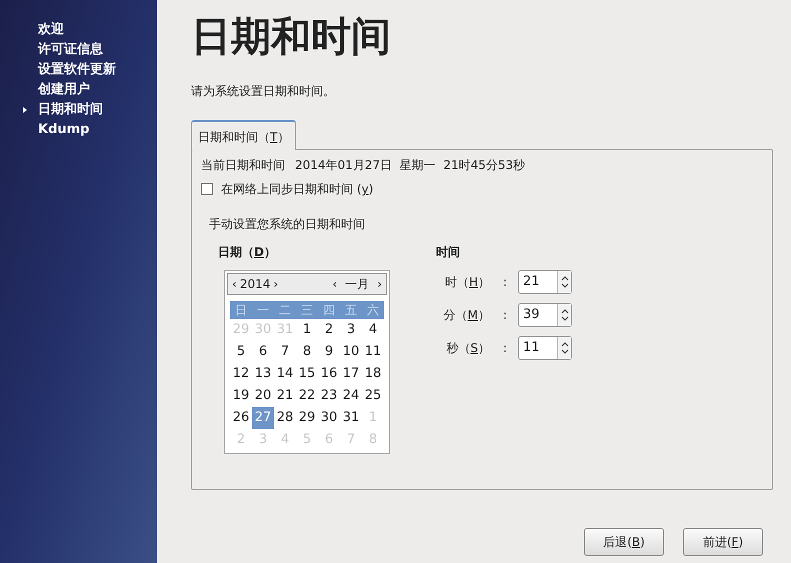 The height and width of the screenshot is (563, 791). Describe the element at coordinates (329, 330) in the screenshot. I see `calendar-day: 2` at that location.